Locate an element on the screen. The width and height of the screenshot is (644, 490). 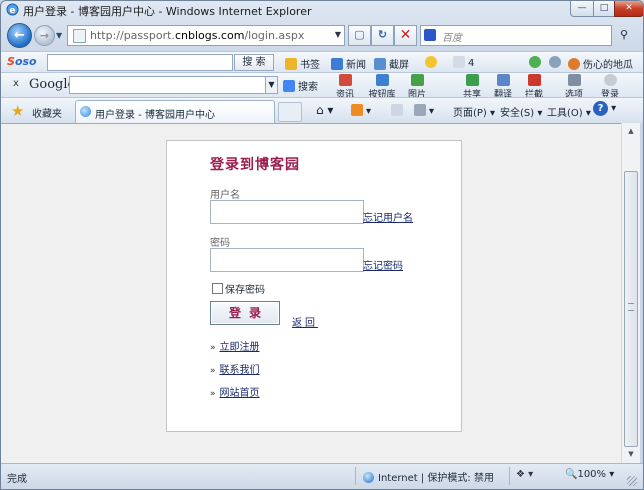
contact-link-item: » 联系我们 is located at coordinates (235, 368).